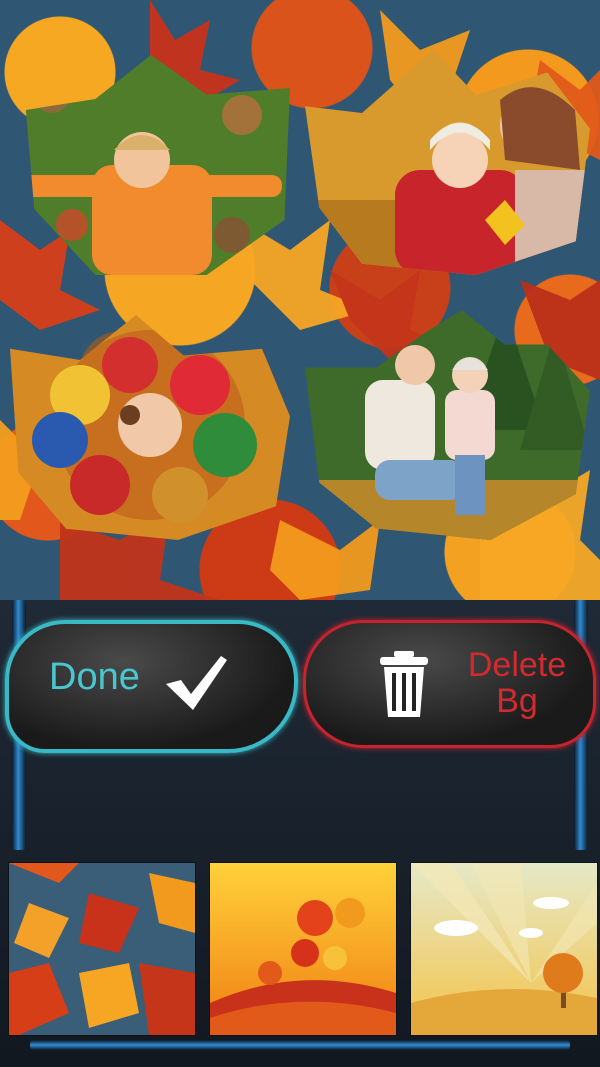  What do you see at coordinates (94, 677) in the screenshot?
I see `done-label: Done` at bounding box center [94, 677].